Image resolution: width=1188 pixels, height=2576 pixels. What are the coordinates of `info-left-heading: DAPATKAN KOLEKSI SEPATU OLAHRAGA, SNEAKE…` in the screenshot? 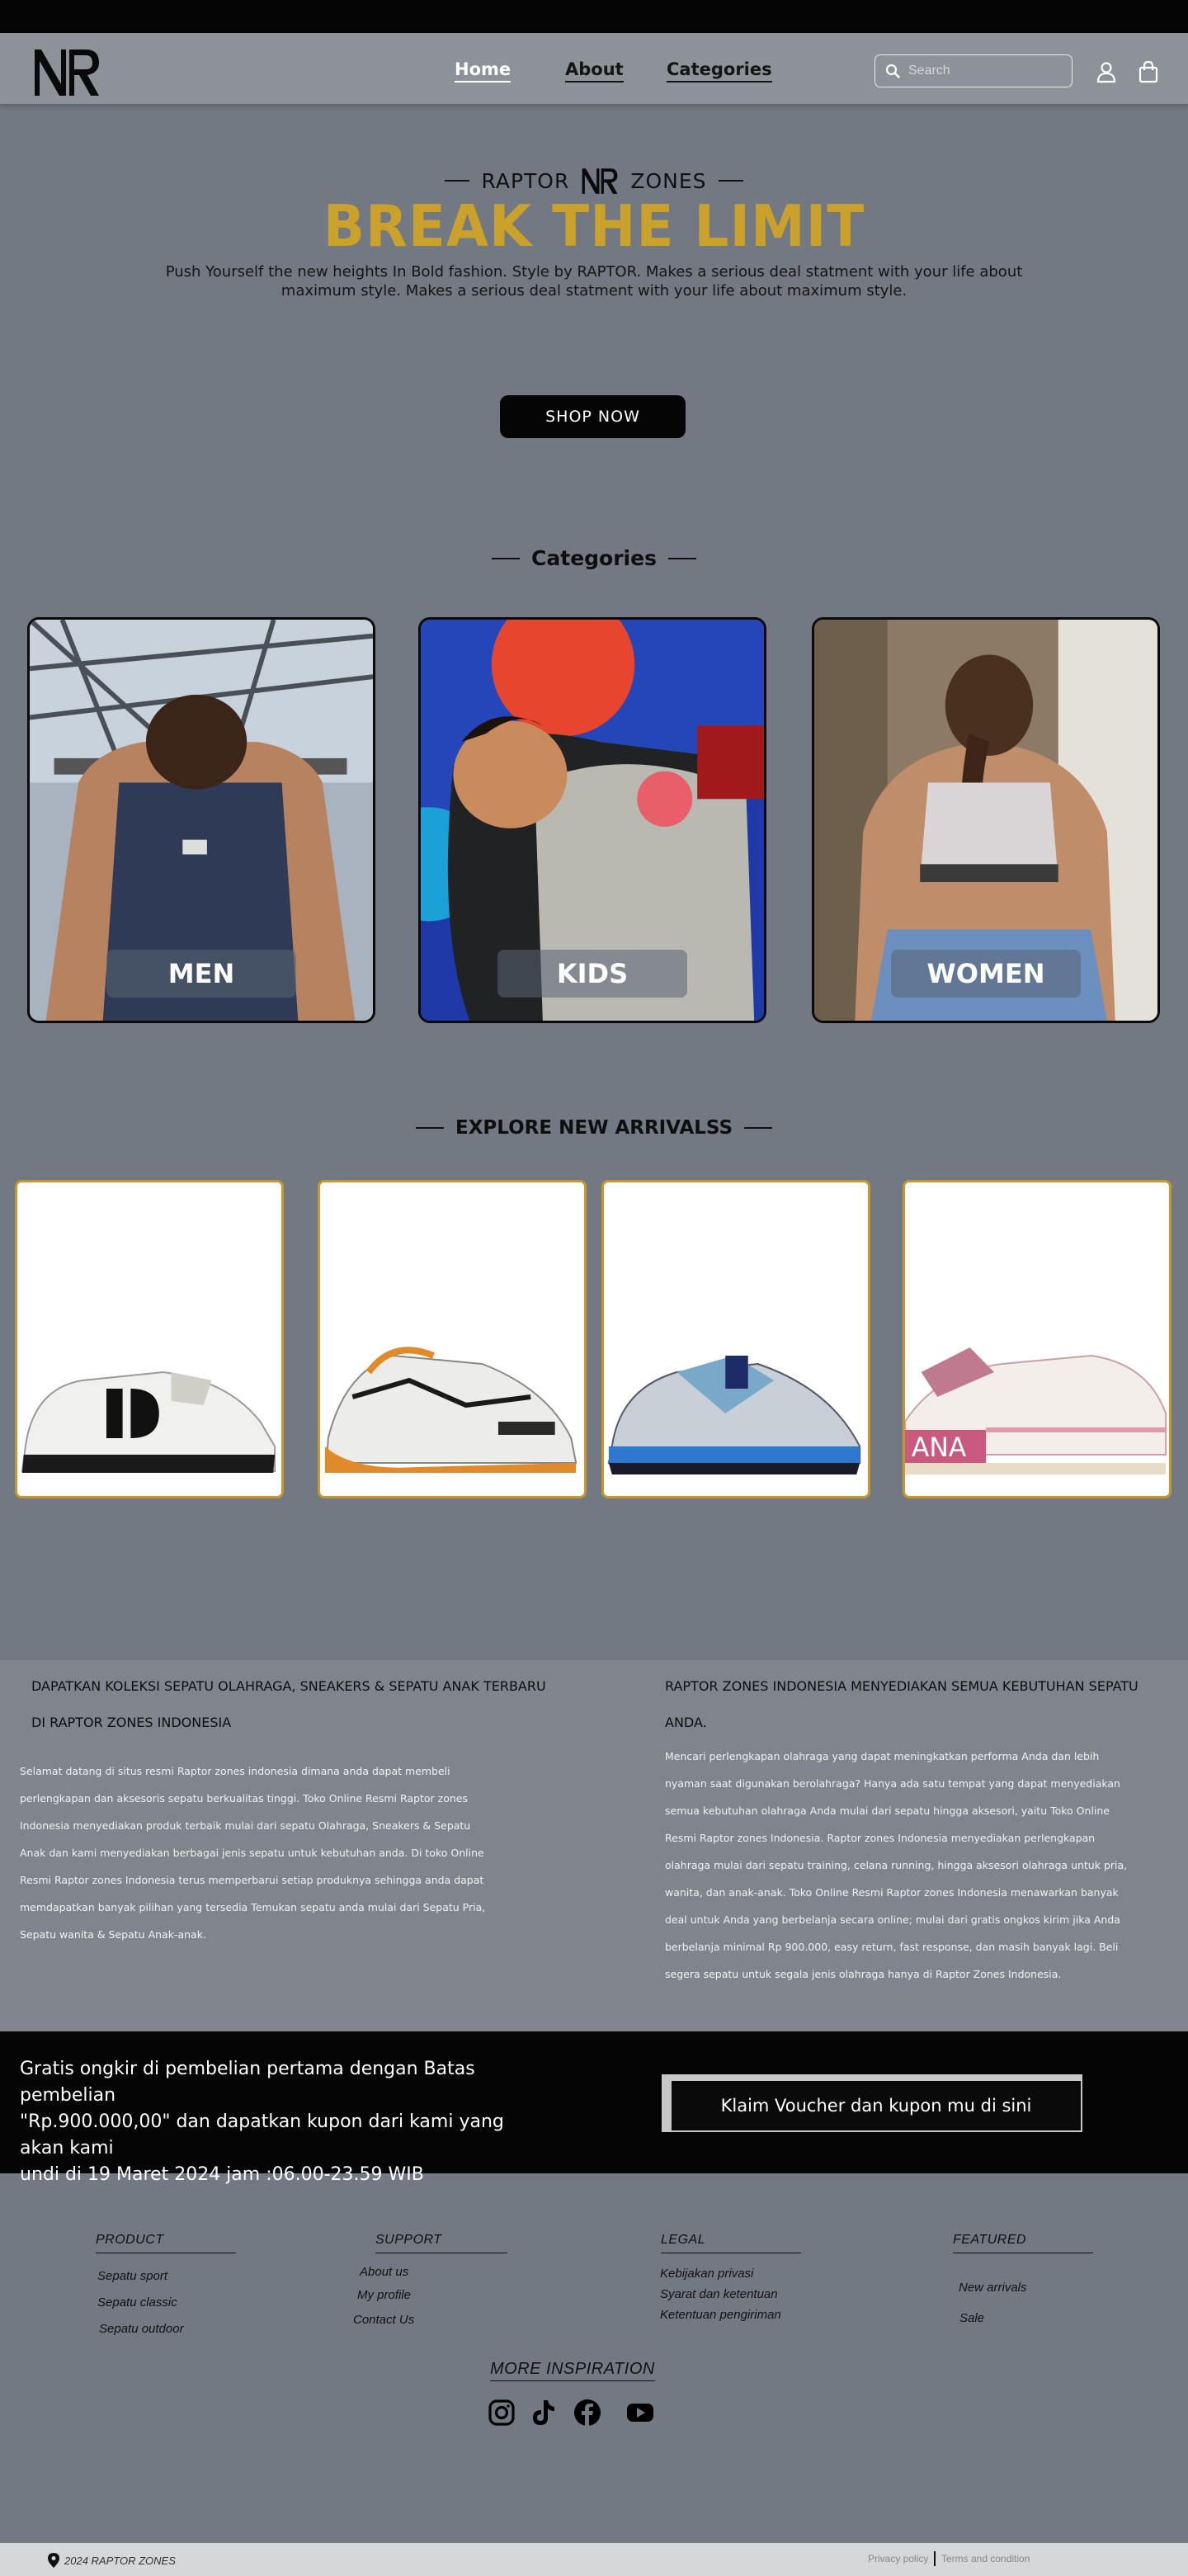 It's located at (295, 1704).